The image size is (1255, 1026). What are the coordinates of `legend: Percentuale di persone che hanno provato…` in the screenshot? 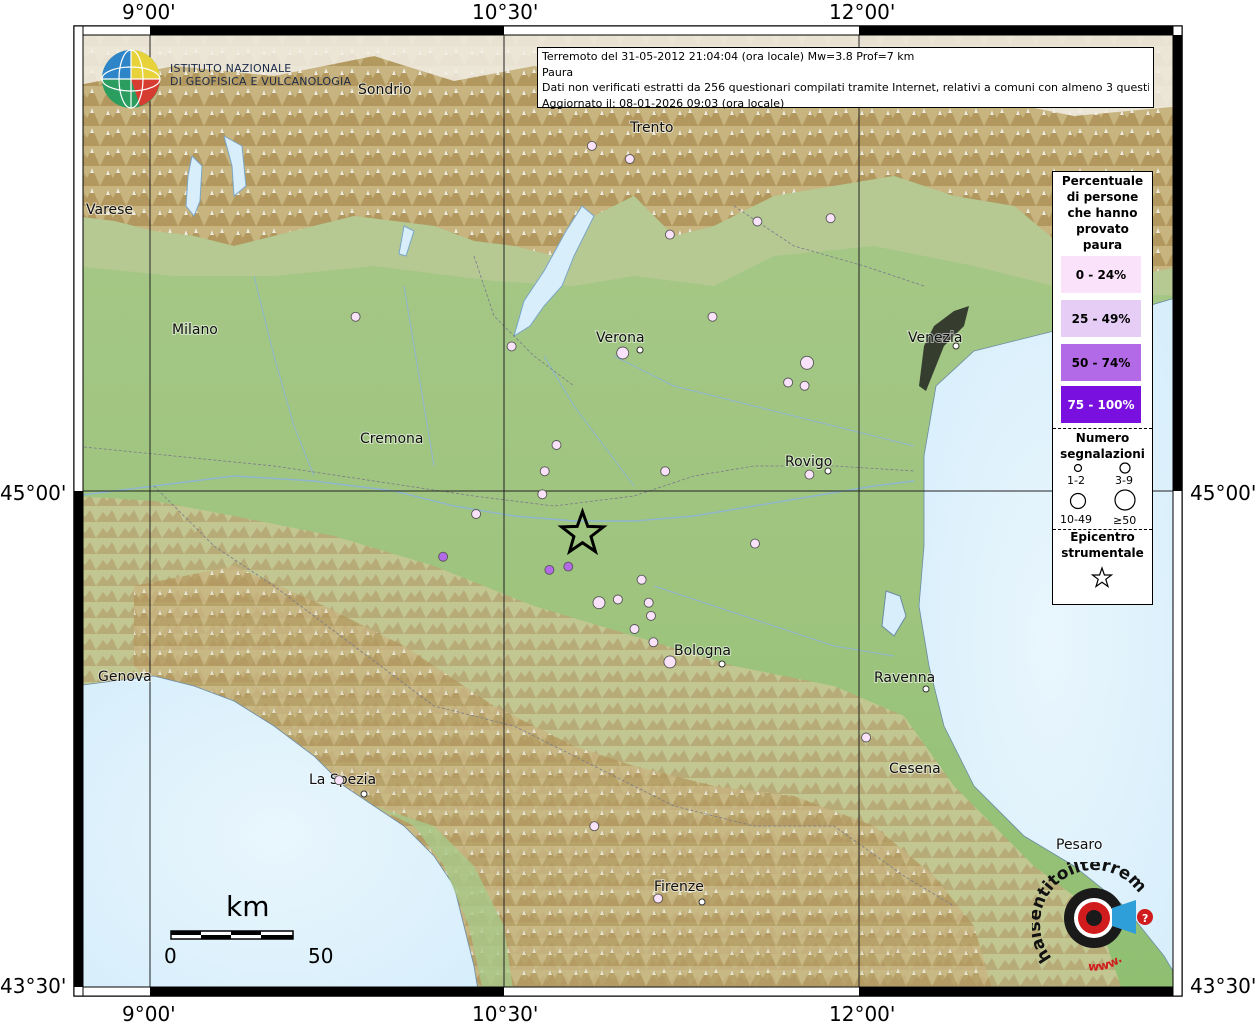 It's located at (1102, 388).